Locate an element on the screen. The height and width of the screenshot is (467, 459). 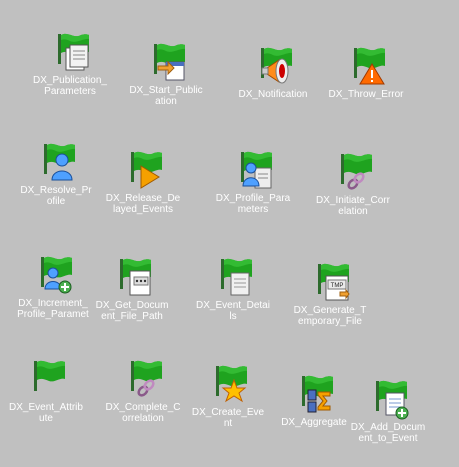
warning-triangle-icon is located at coordinates (366, 66).